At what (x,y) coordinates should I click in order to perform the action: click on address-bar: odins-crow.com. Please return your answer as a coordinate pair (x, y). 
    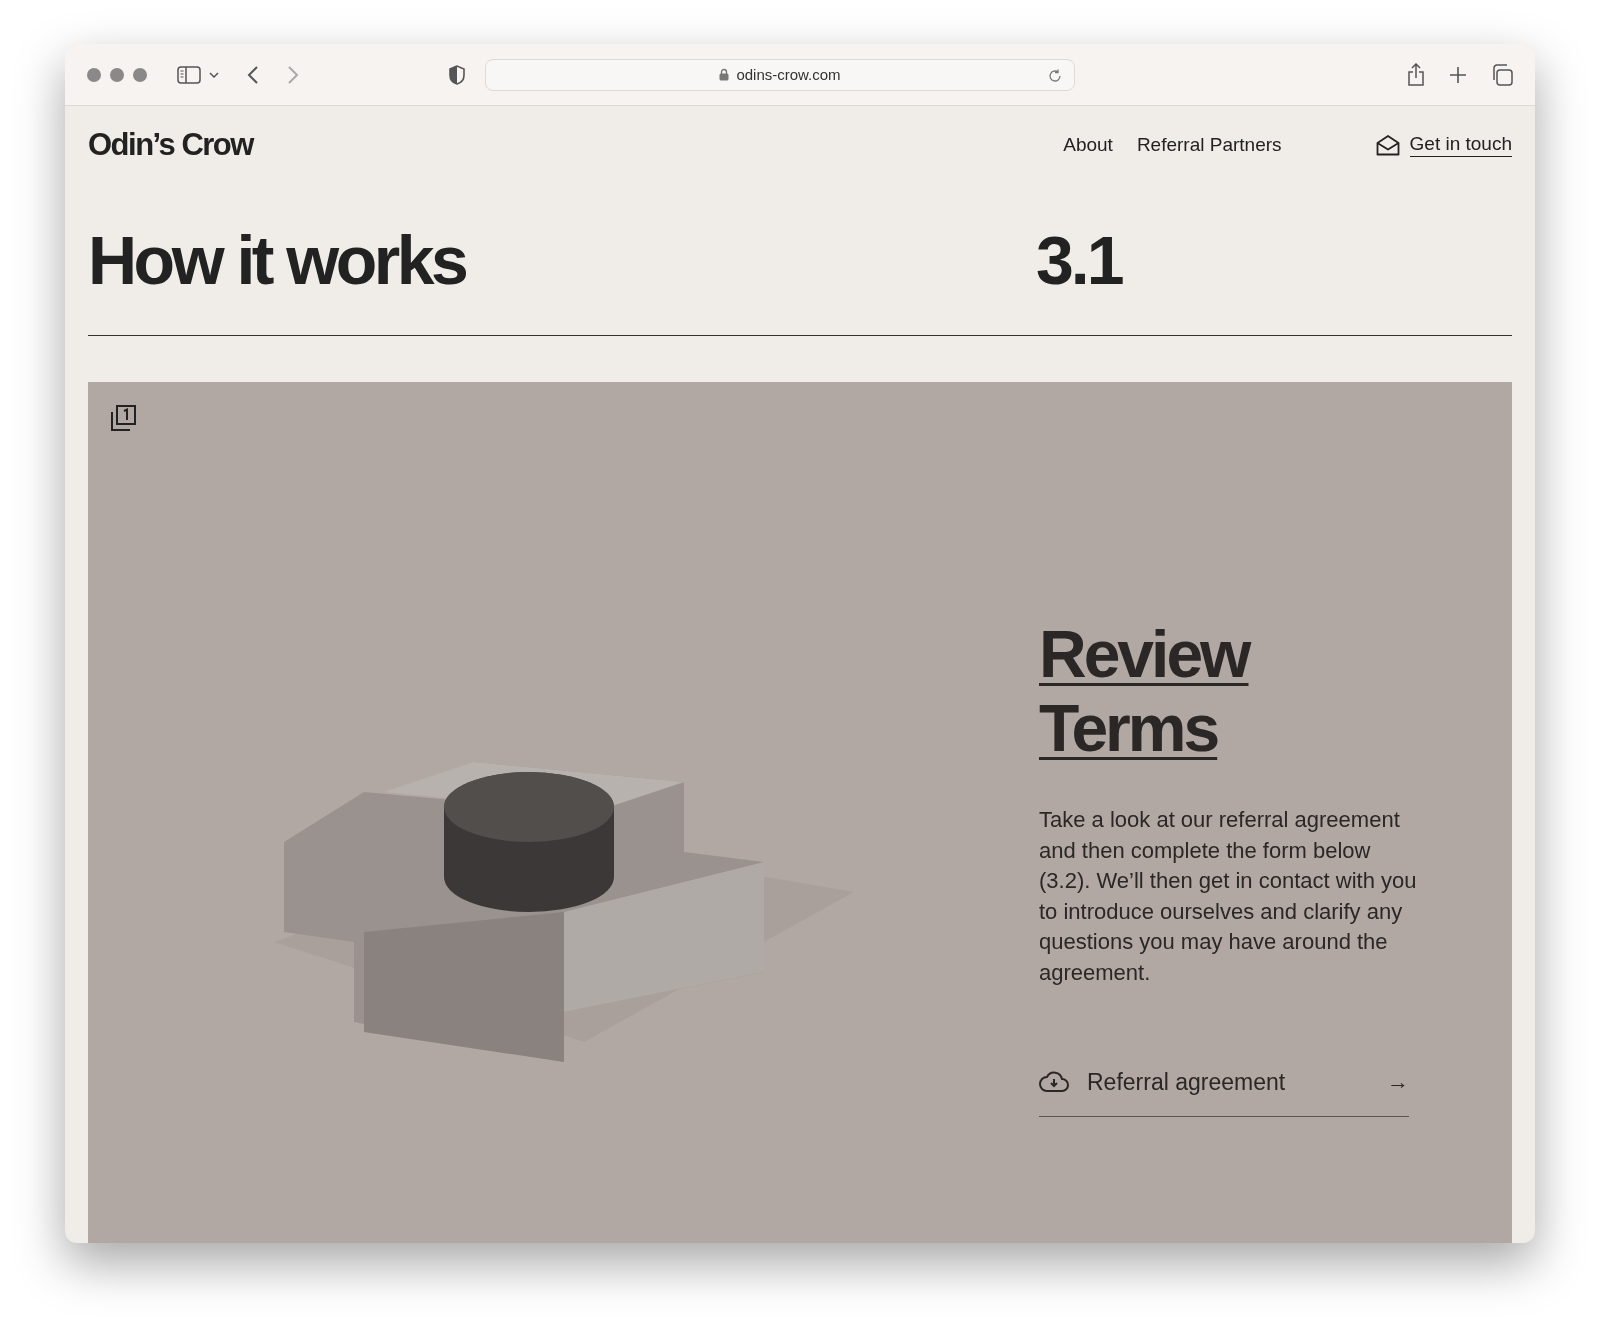
    Looking at the image, I should click on (780, 74).